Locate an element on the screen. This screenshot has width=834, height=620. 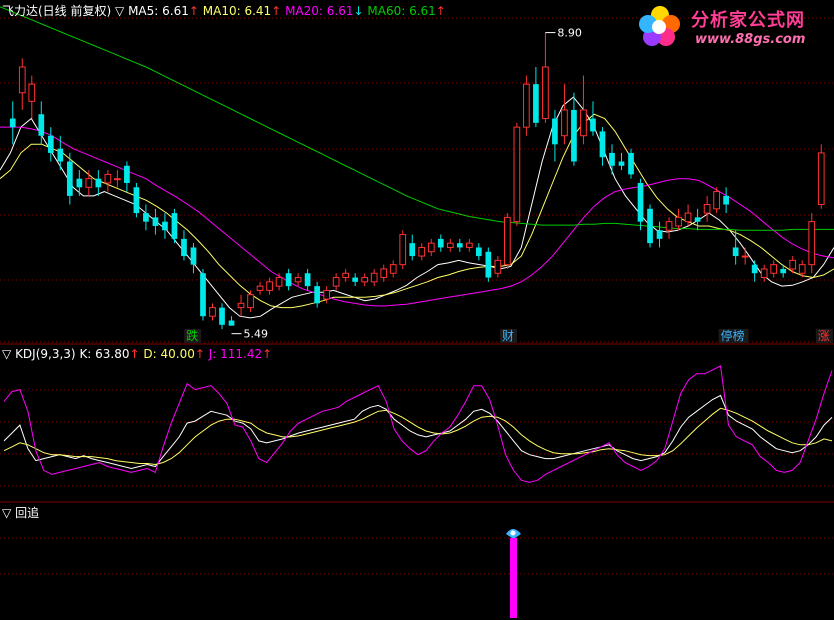
ma5-readout: MA5: 6.61 is located at coordinates (158, 11).